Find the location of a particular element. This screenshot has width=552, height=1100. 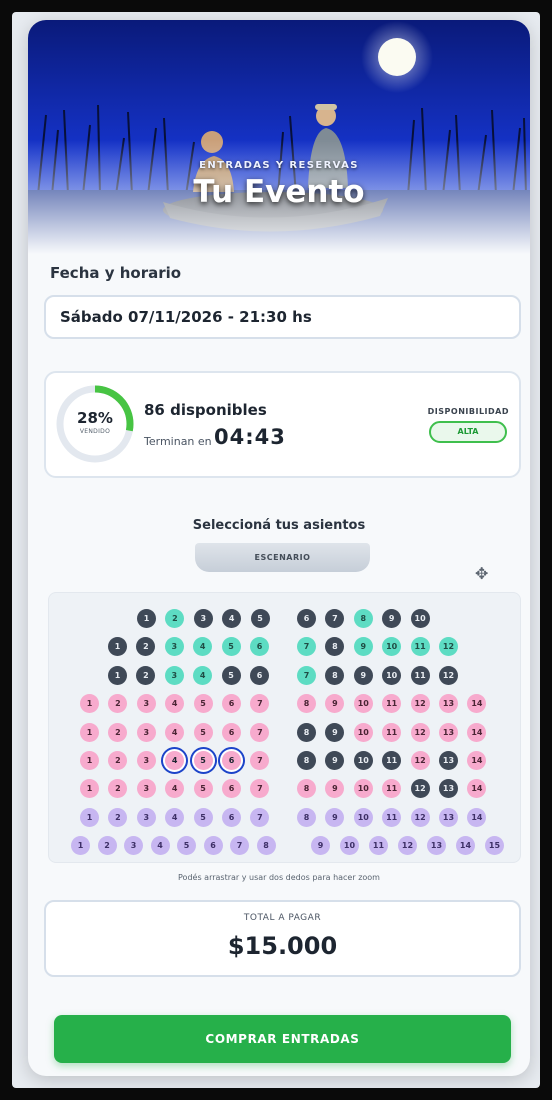

seat-r2-left-5: 5 is located at coordinates (231, 647).